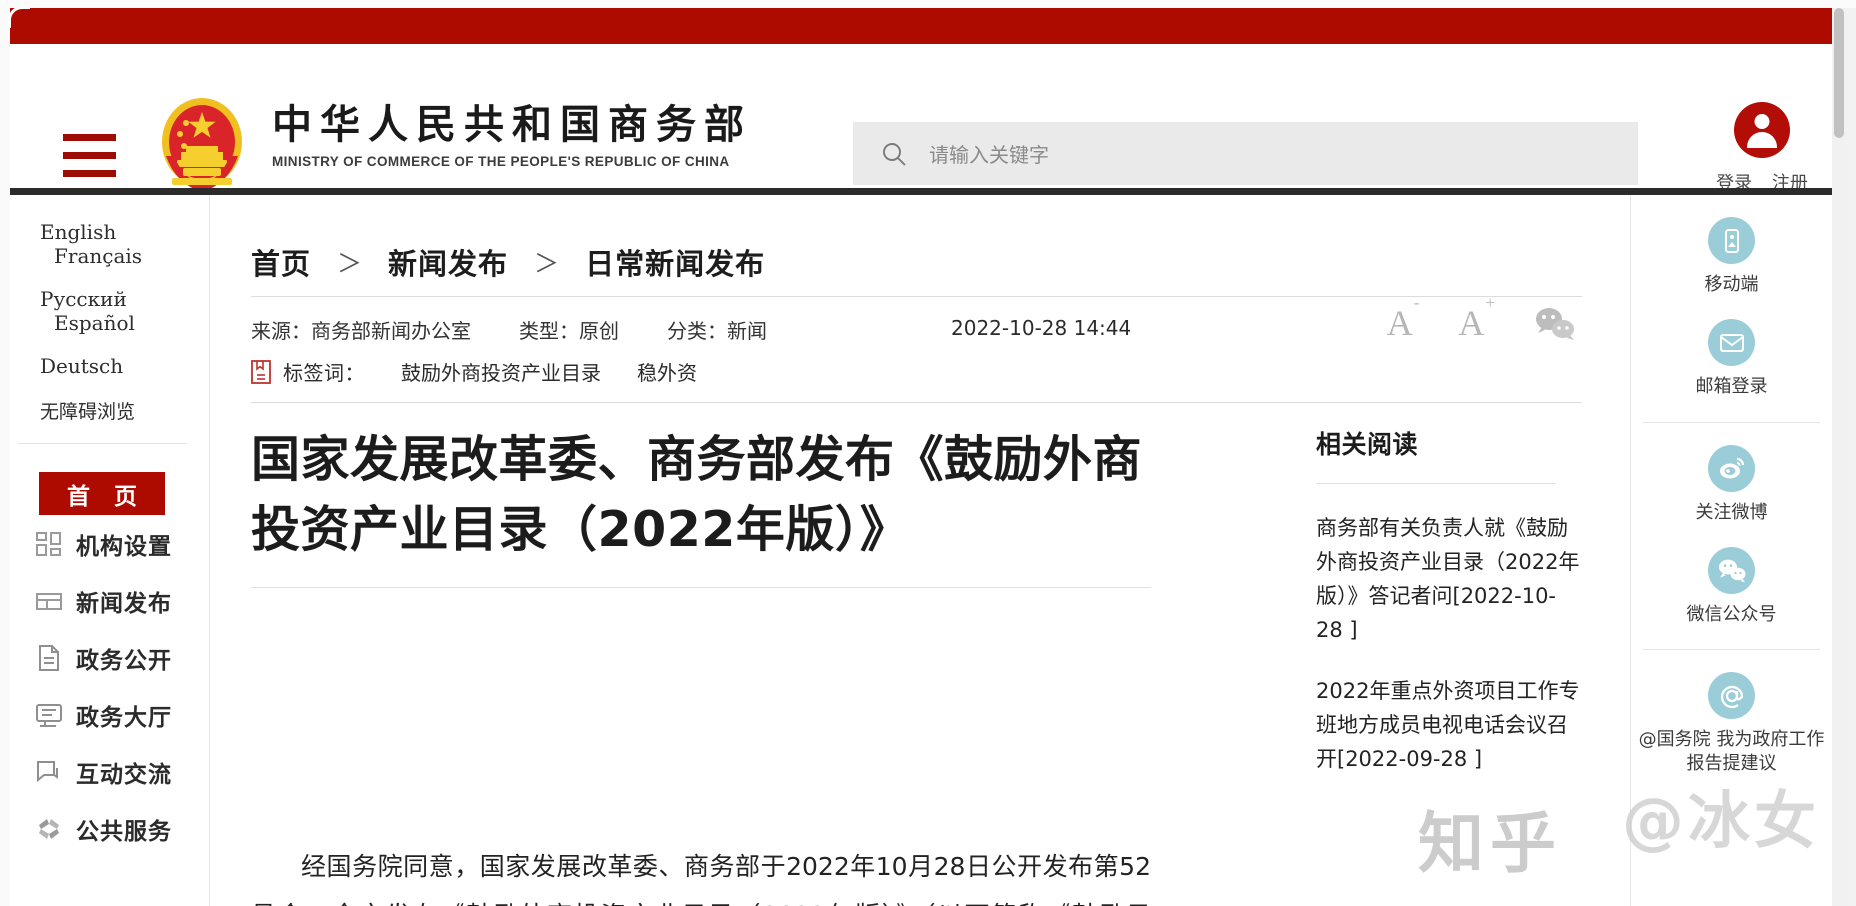  I want to click on tag-item: 鼓励外商投资产业目录, so click(501, 371).